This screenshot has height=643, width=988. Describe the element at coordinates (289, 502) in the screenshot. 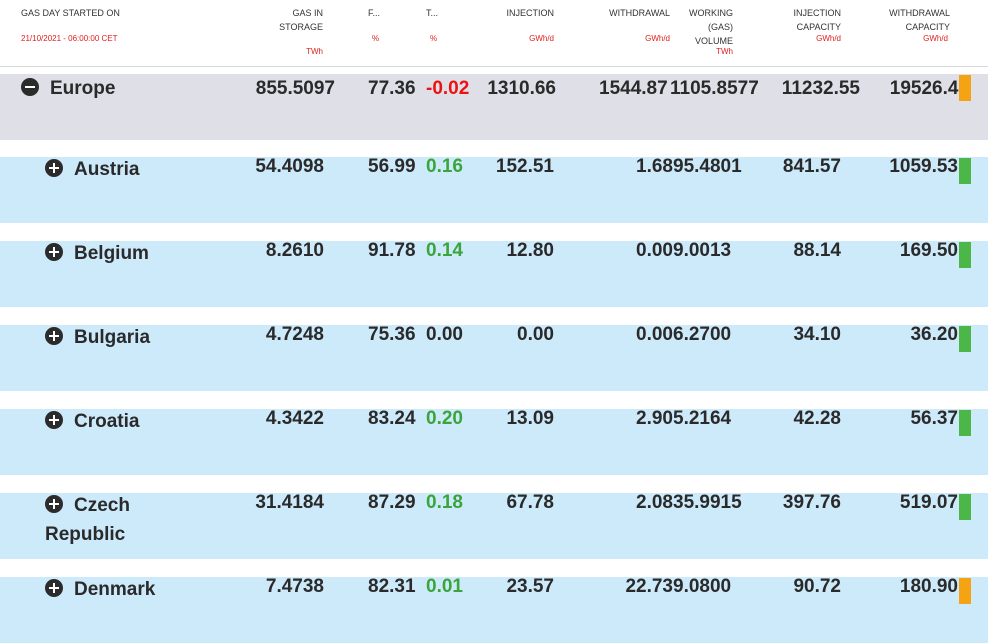

I see `cell-gas-in-storage: 31.4184` at that location.